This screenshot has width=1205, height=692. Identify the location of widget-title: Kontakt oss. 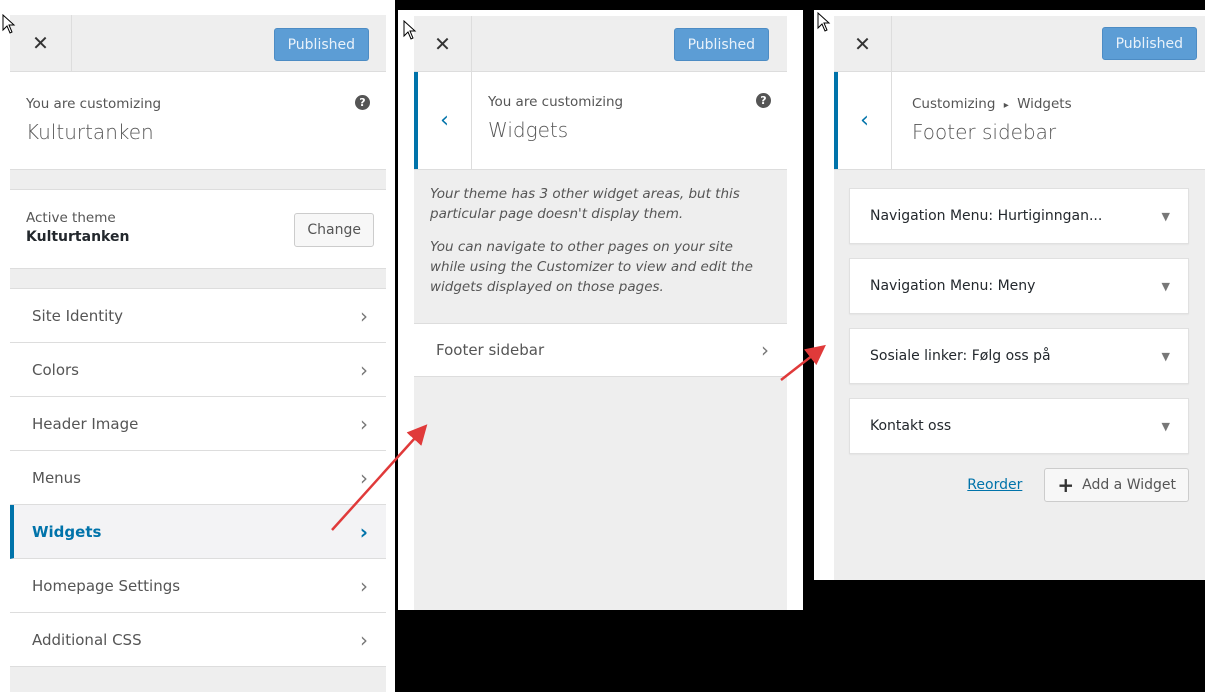
(911, 426).